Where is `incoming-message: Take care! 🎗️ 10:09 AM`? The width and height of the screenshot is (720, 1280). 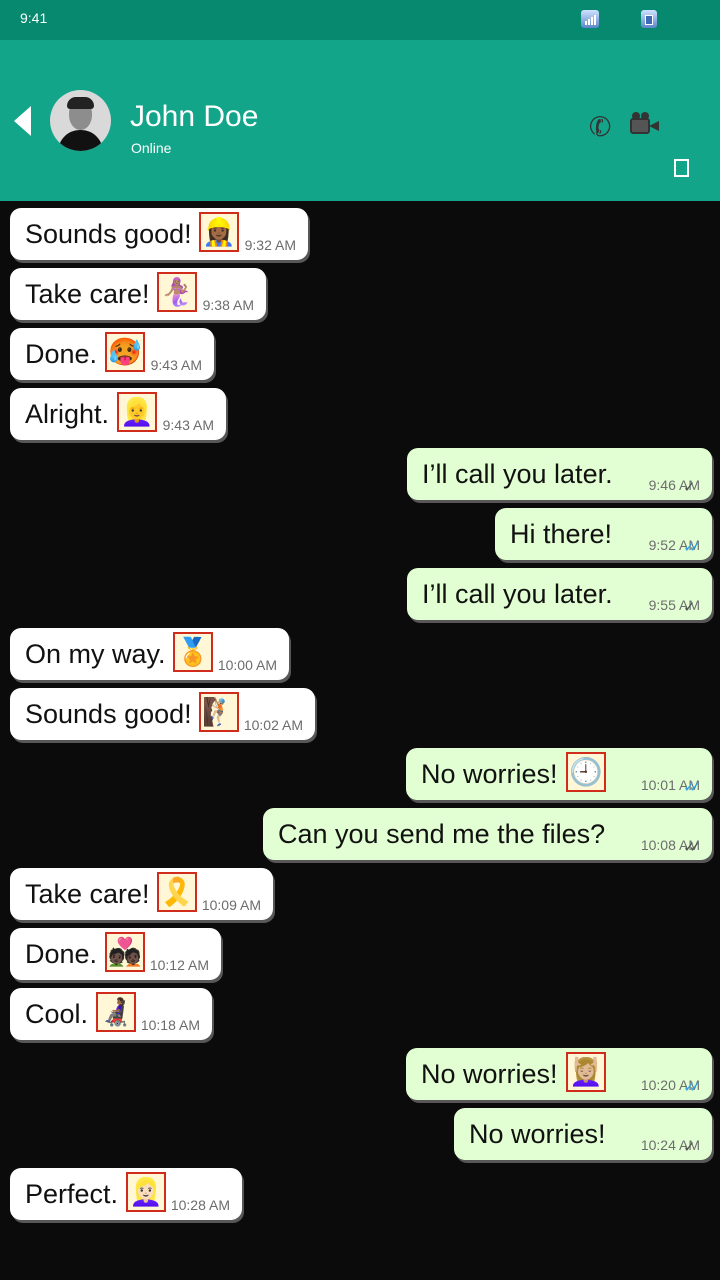
incoming-message: Take care! 🎗️ 10:09 AM is located at coordinates (141, 894).